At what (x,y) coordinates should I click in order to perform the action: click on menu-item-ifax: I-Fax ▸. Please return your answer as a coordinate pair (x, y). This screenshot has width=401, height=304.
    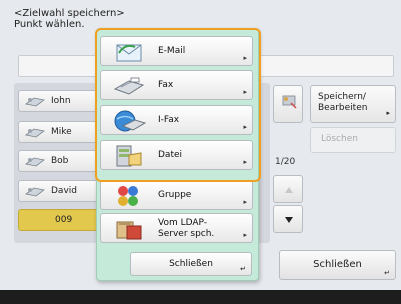
    Looking at the image, I should click on (176, 120).